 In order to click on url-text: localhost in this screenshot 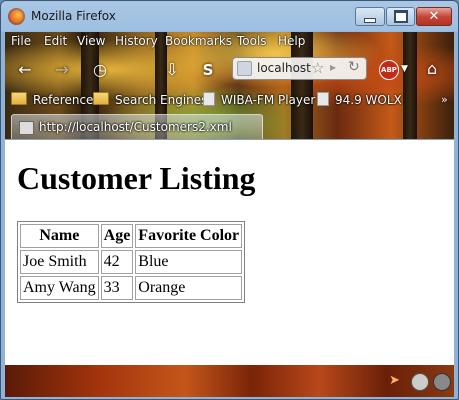, I will do `click(284, 68)`.